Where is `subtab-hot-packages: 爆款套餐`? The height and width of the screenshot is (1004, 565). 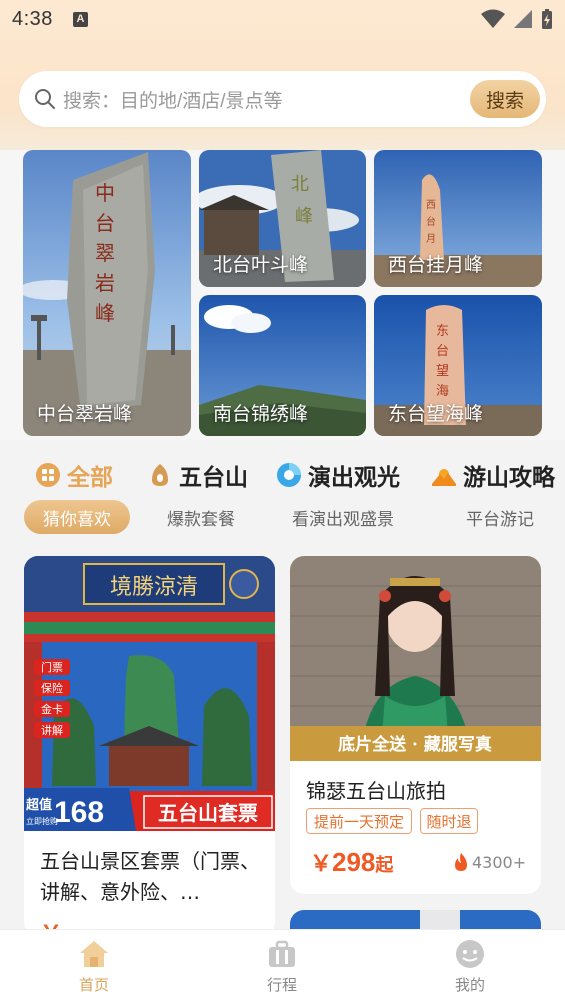
subtab-hot-packages: 爆款套餐 is located at coordinates (201, 517).